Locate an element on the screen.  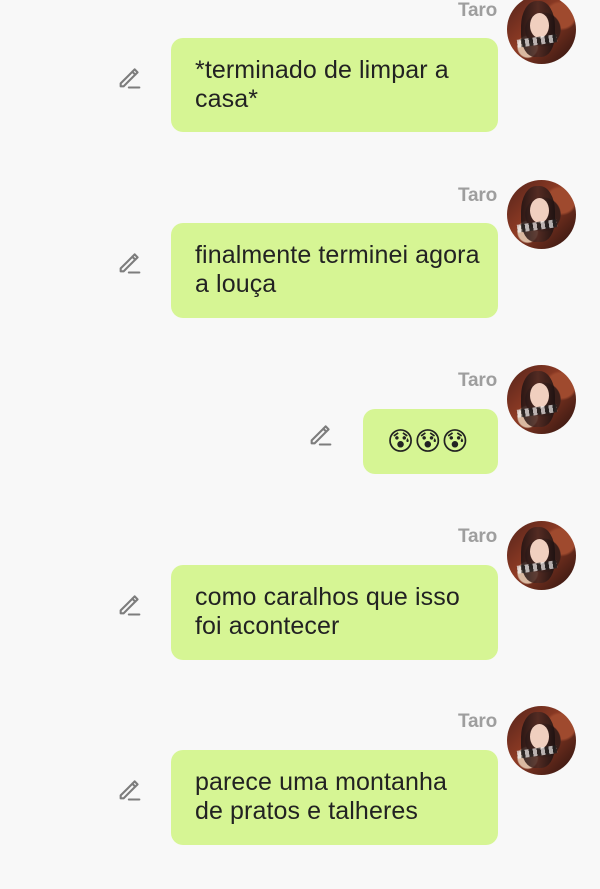
message-bubble: finalmente terminei agora a louça is located at coordinates (334, 270).